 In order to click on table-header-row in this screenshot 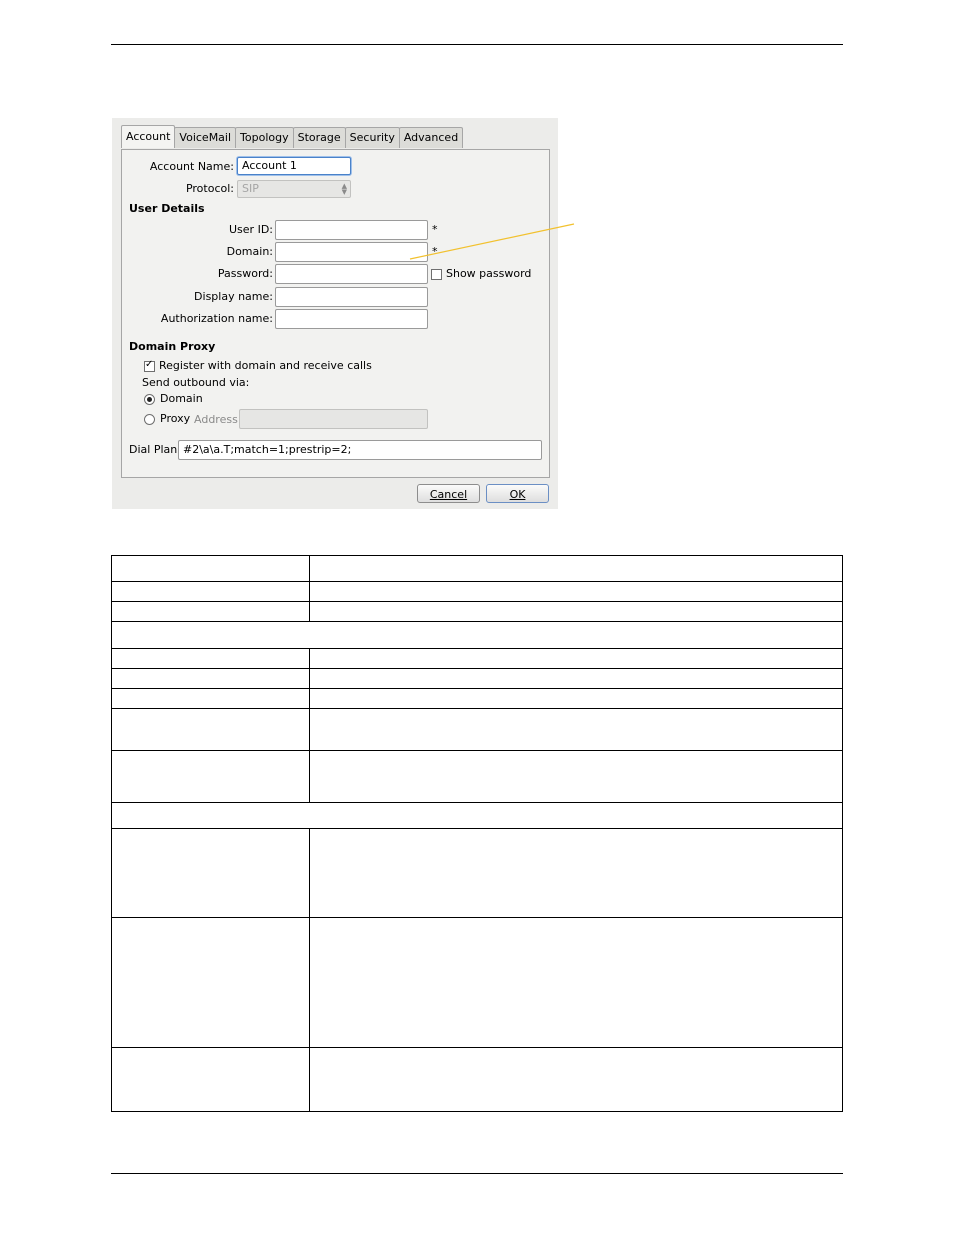, I will do `click(477, 568)`.